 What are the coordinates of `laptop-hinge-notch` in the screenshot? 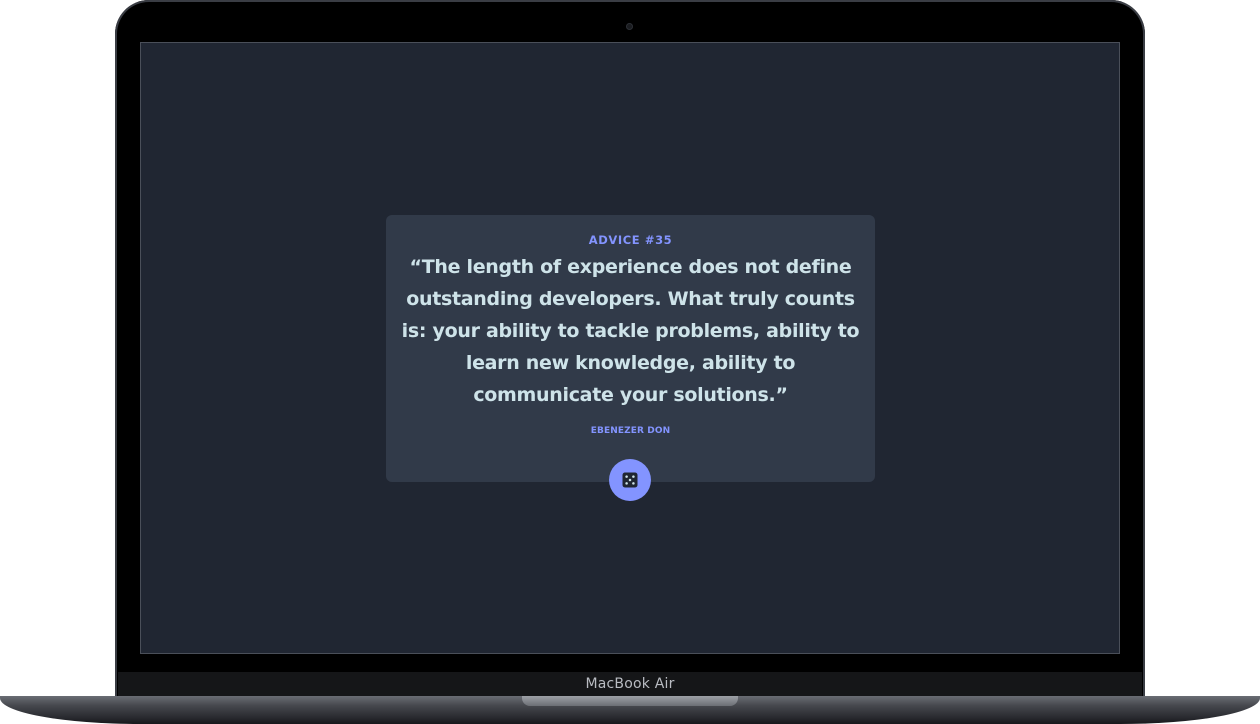 It's located at (630, 701).